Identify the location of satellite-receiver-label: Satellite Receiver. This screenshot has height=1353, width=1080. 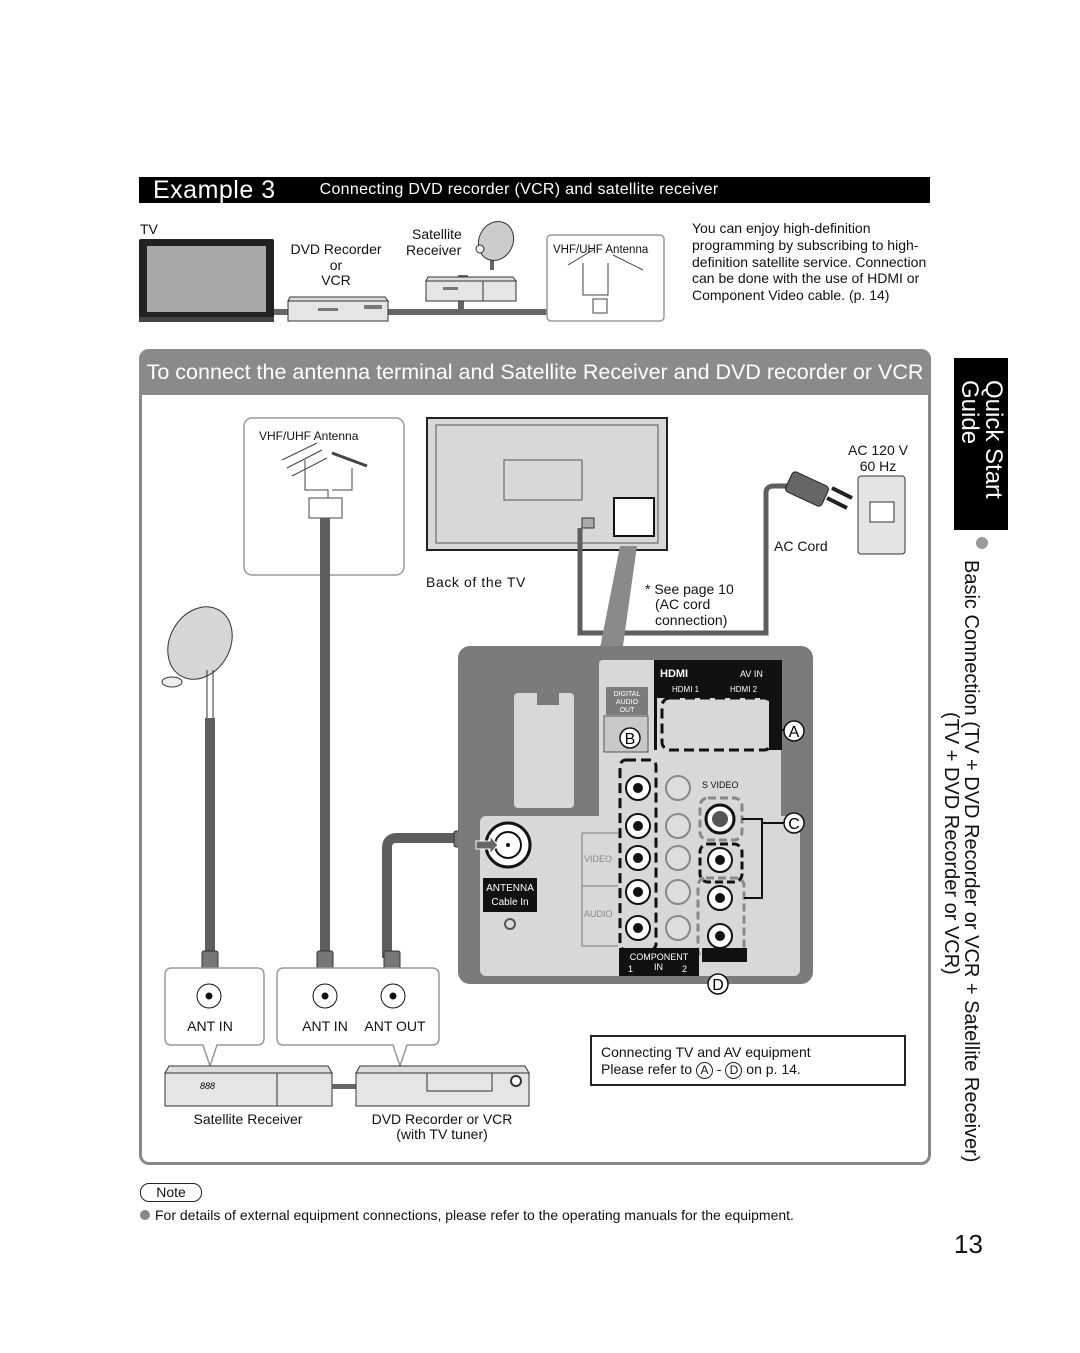
(248, 1119).